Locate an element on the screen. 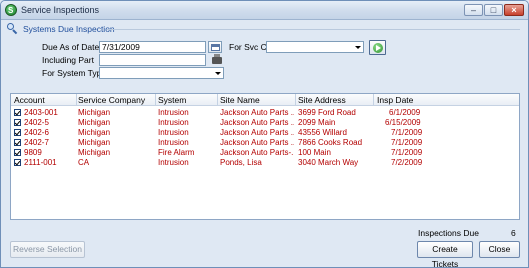 The image size is (529, 268). go-button is located at coordinates (377, 47).